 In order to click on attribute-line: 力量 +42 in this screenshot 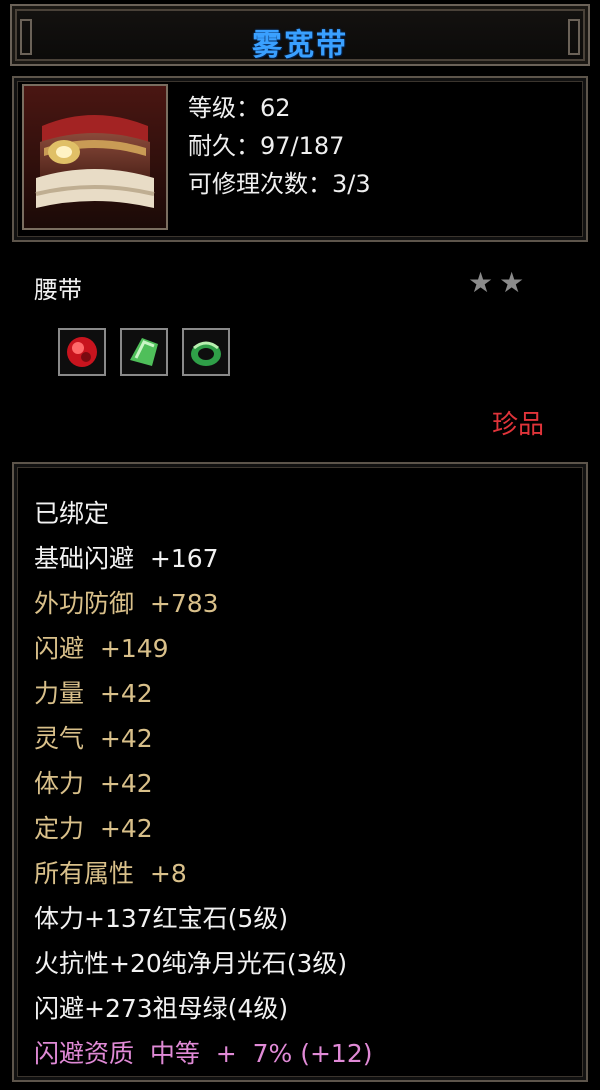, I will do `click(93, 693)`.